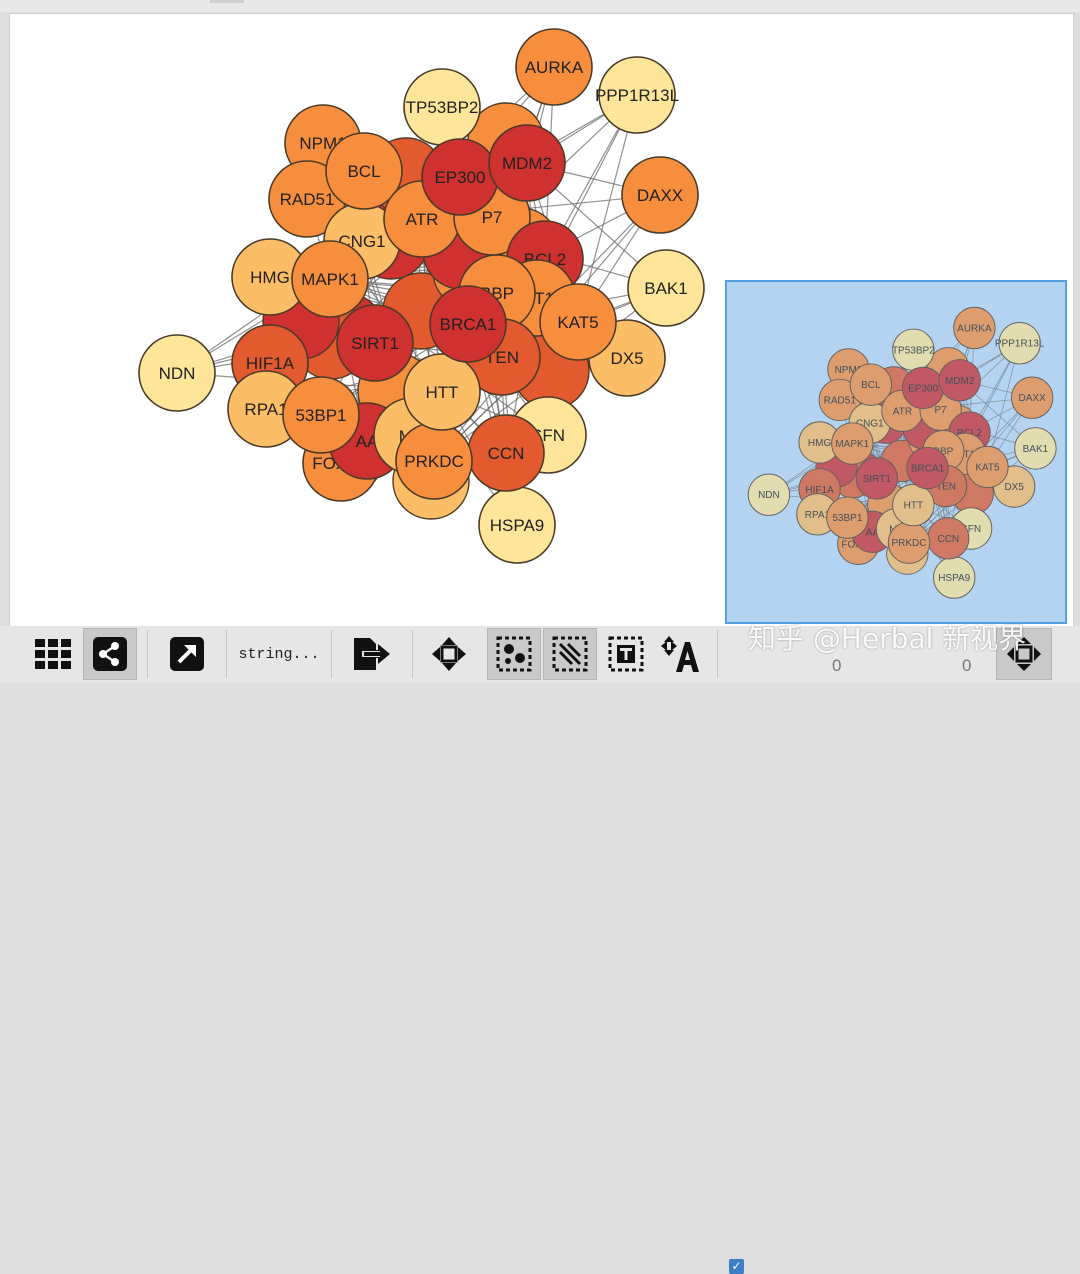 Image resolution: width=1080 pixels, height=1274 pixels. Describe the element at coordinates (736, 1266) in the screenshot. I see `show-overview-checkbox: ✓` at that location.